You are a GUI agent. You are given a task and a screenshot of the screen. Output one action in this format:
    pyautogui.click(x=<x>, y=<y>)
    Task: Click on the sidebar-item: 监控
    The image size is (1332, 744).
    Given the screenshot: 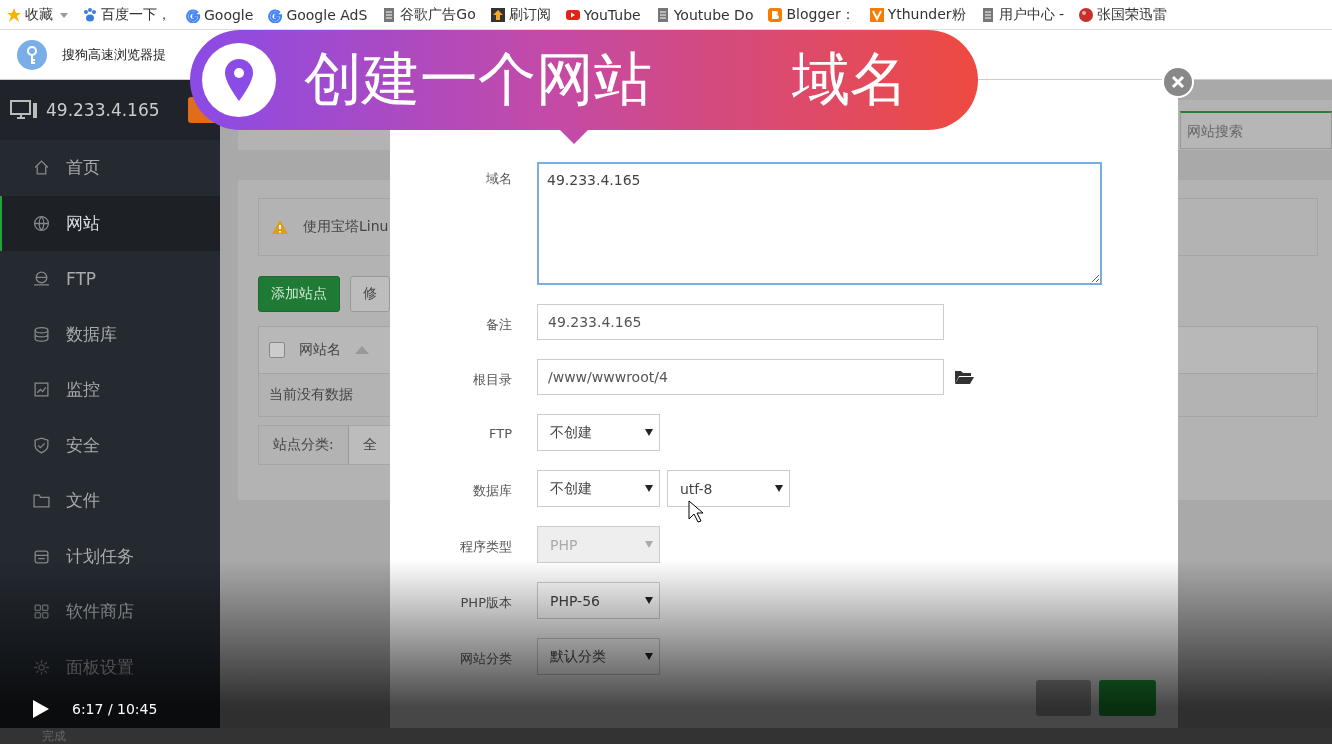 What is the action you would take?
    pyautogui.click(x=110, y=390)
    